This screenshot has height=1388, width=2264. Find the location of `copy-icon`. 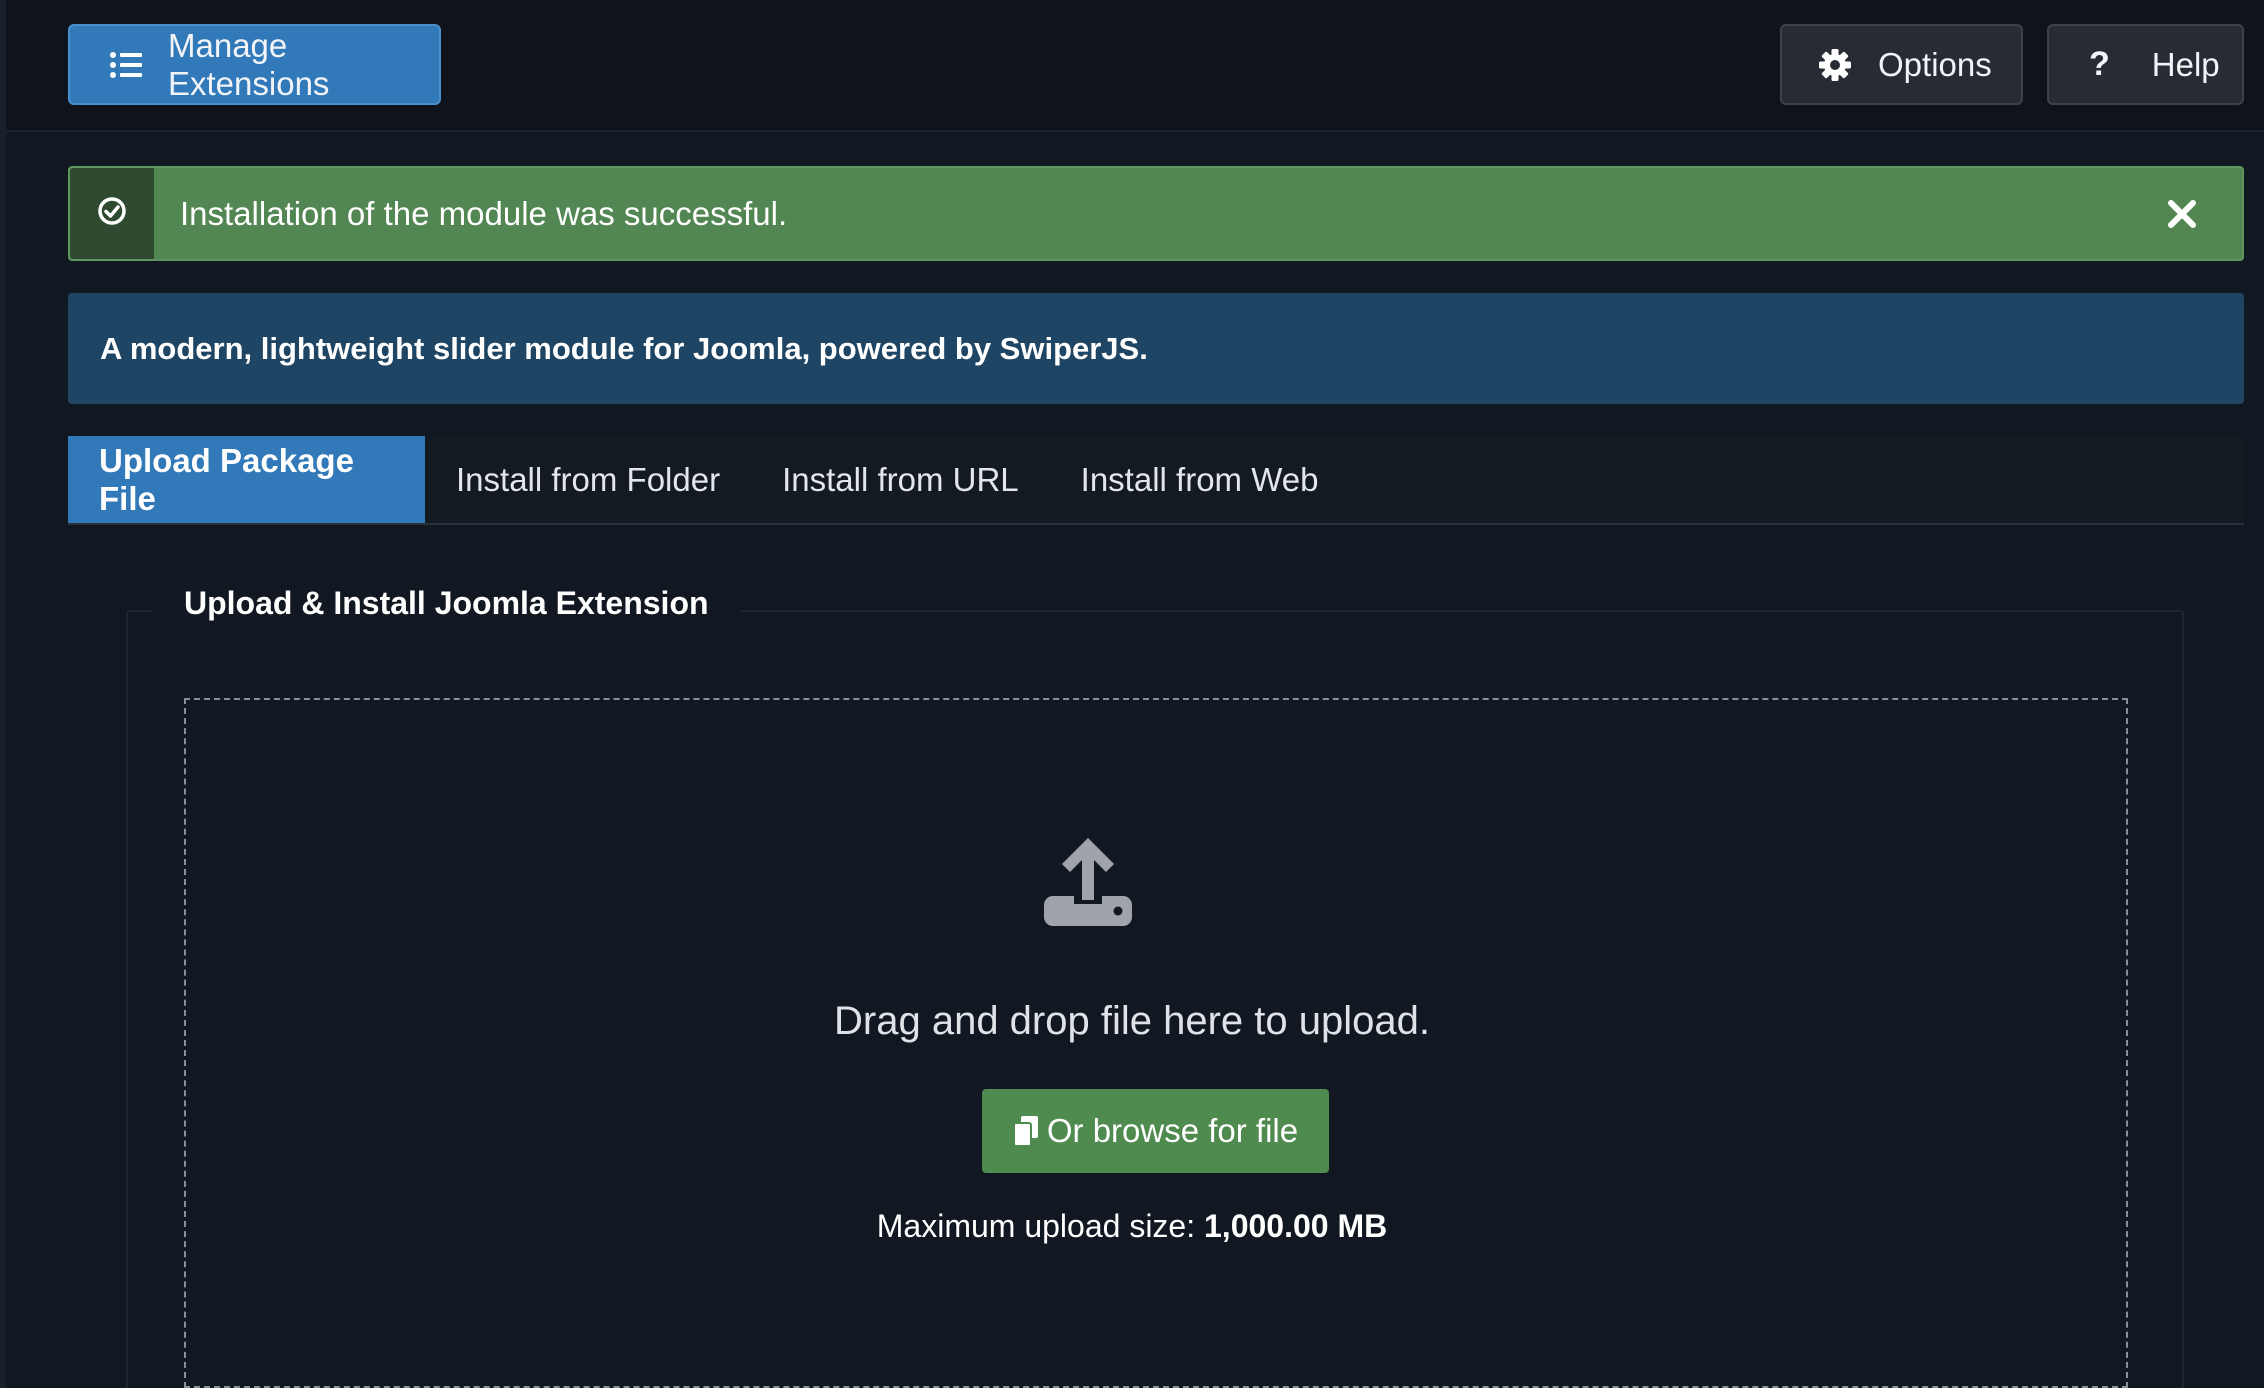

copy-icon is located at coordinates (1025, 1131).